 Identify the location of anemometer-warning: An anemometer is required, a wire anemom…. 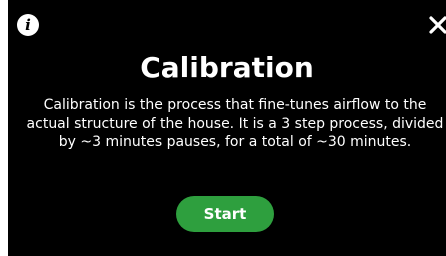
(223, 169).